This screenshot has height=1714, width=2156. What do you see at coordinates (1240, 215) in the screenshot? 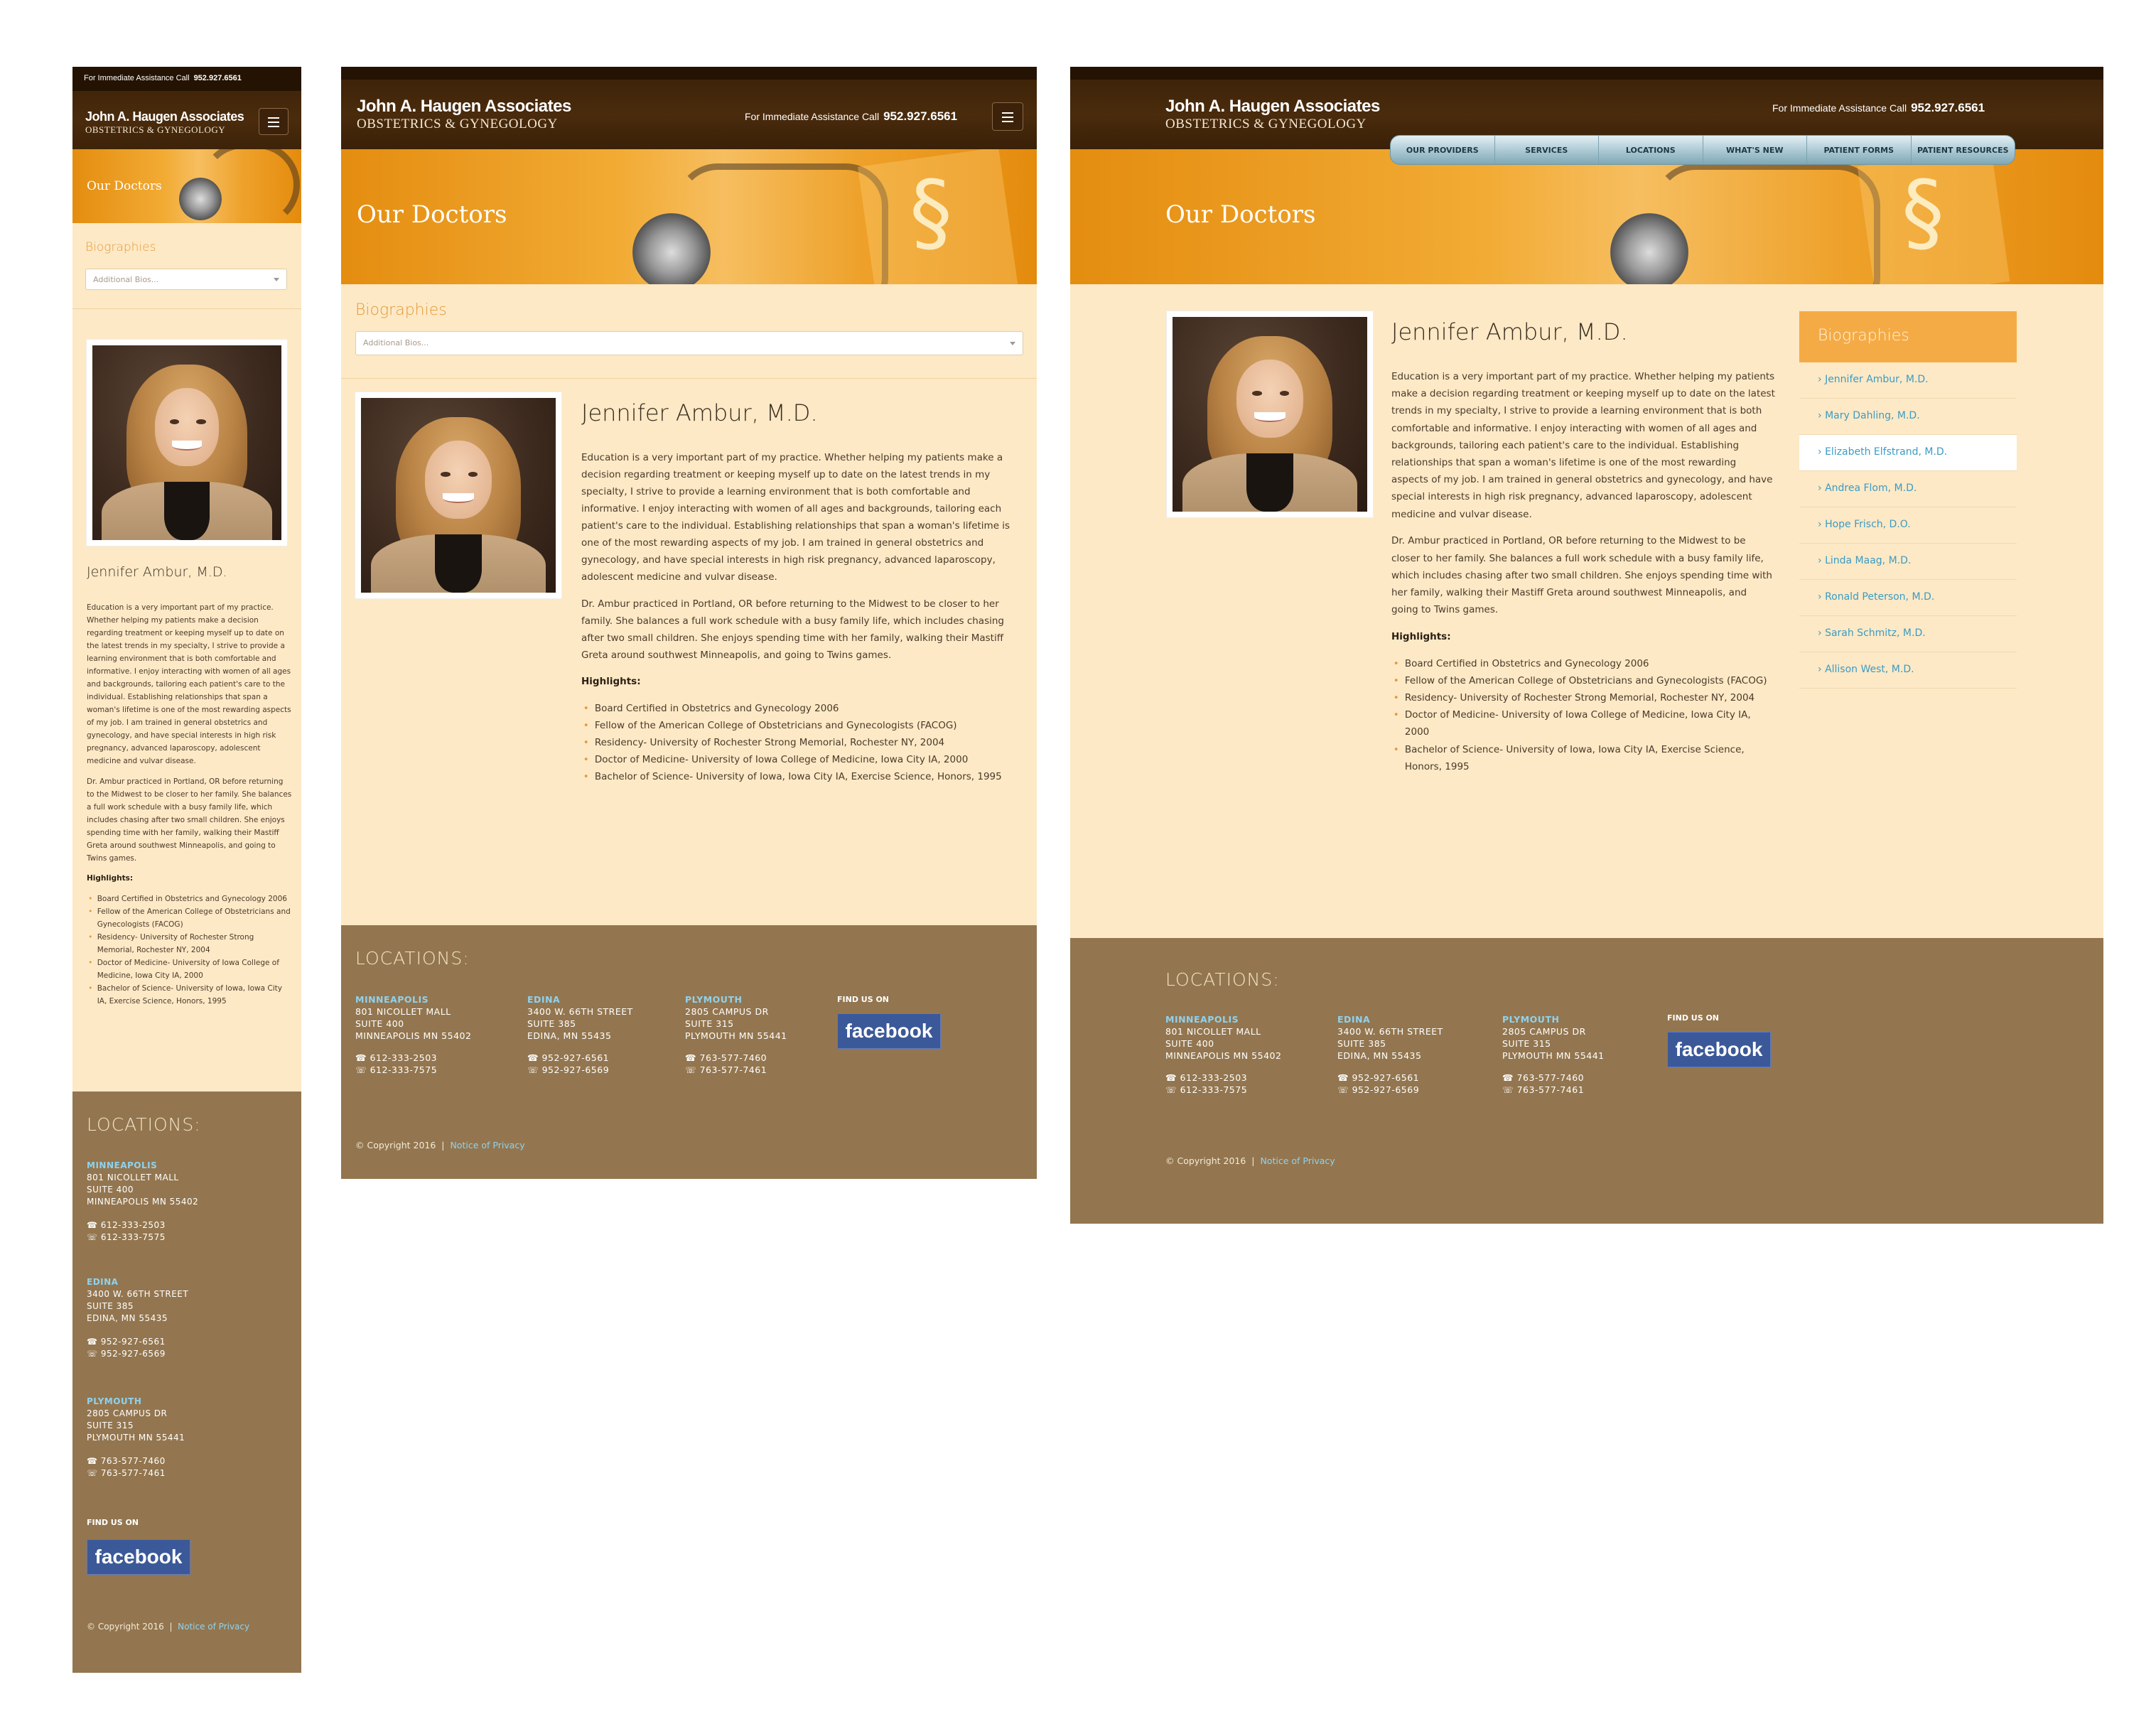
I see `page-title: Our Doctors` at bounding box center [1240, 215].